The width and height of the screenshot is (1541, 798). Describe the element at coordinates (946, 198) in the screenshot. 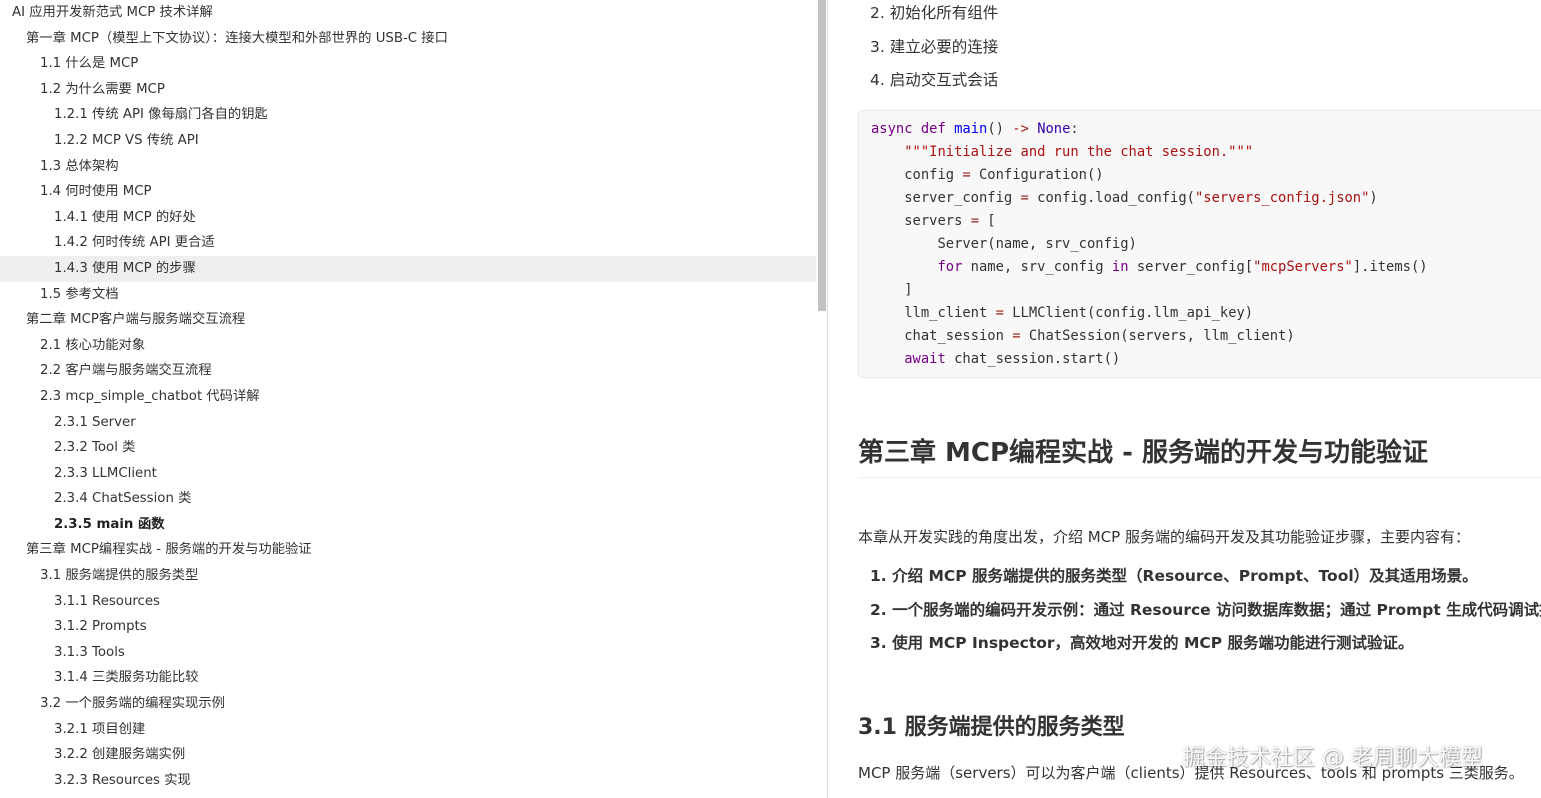

I see `code-token: server_config` at that location.